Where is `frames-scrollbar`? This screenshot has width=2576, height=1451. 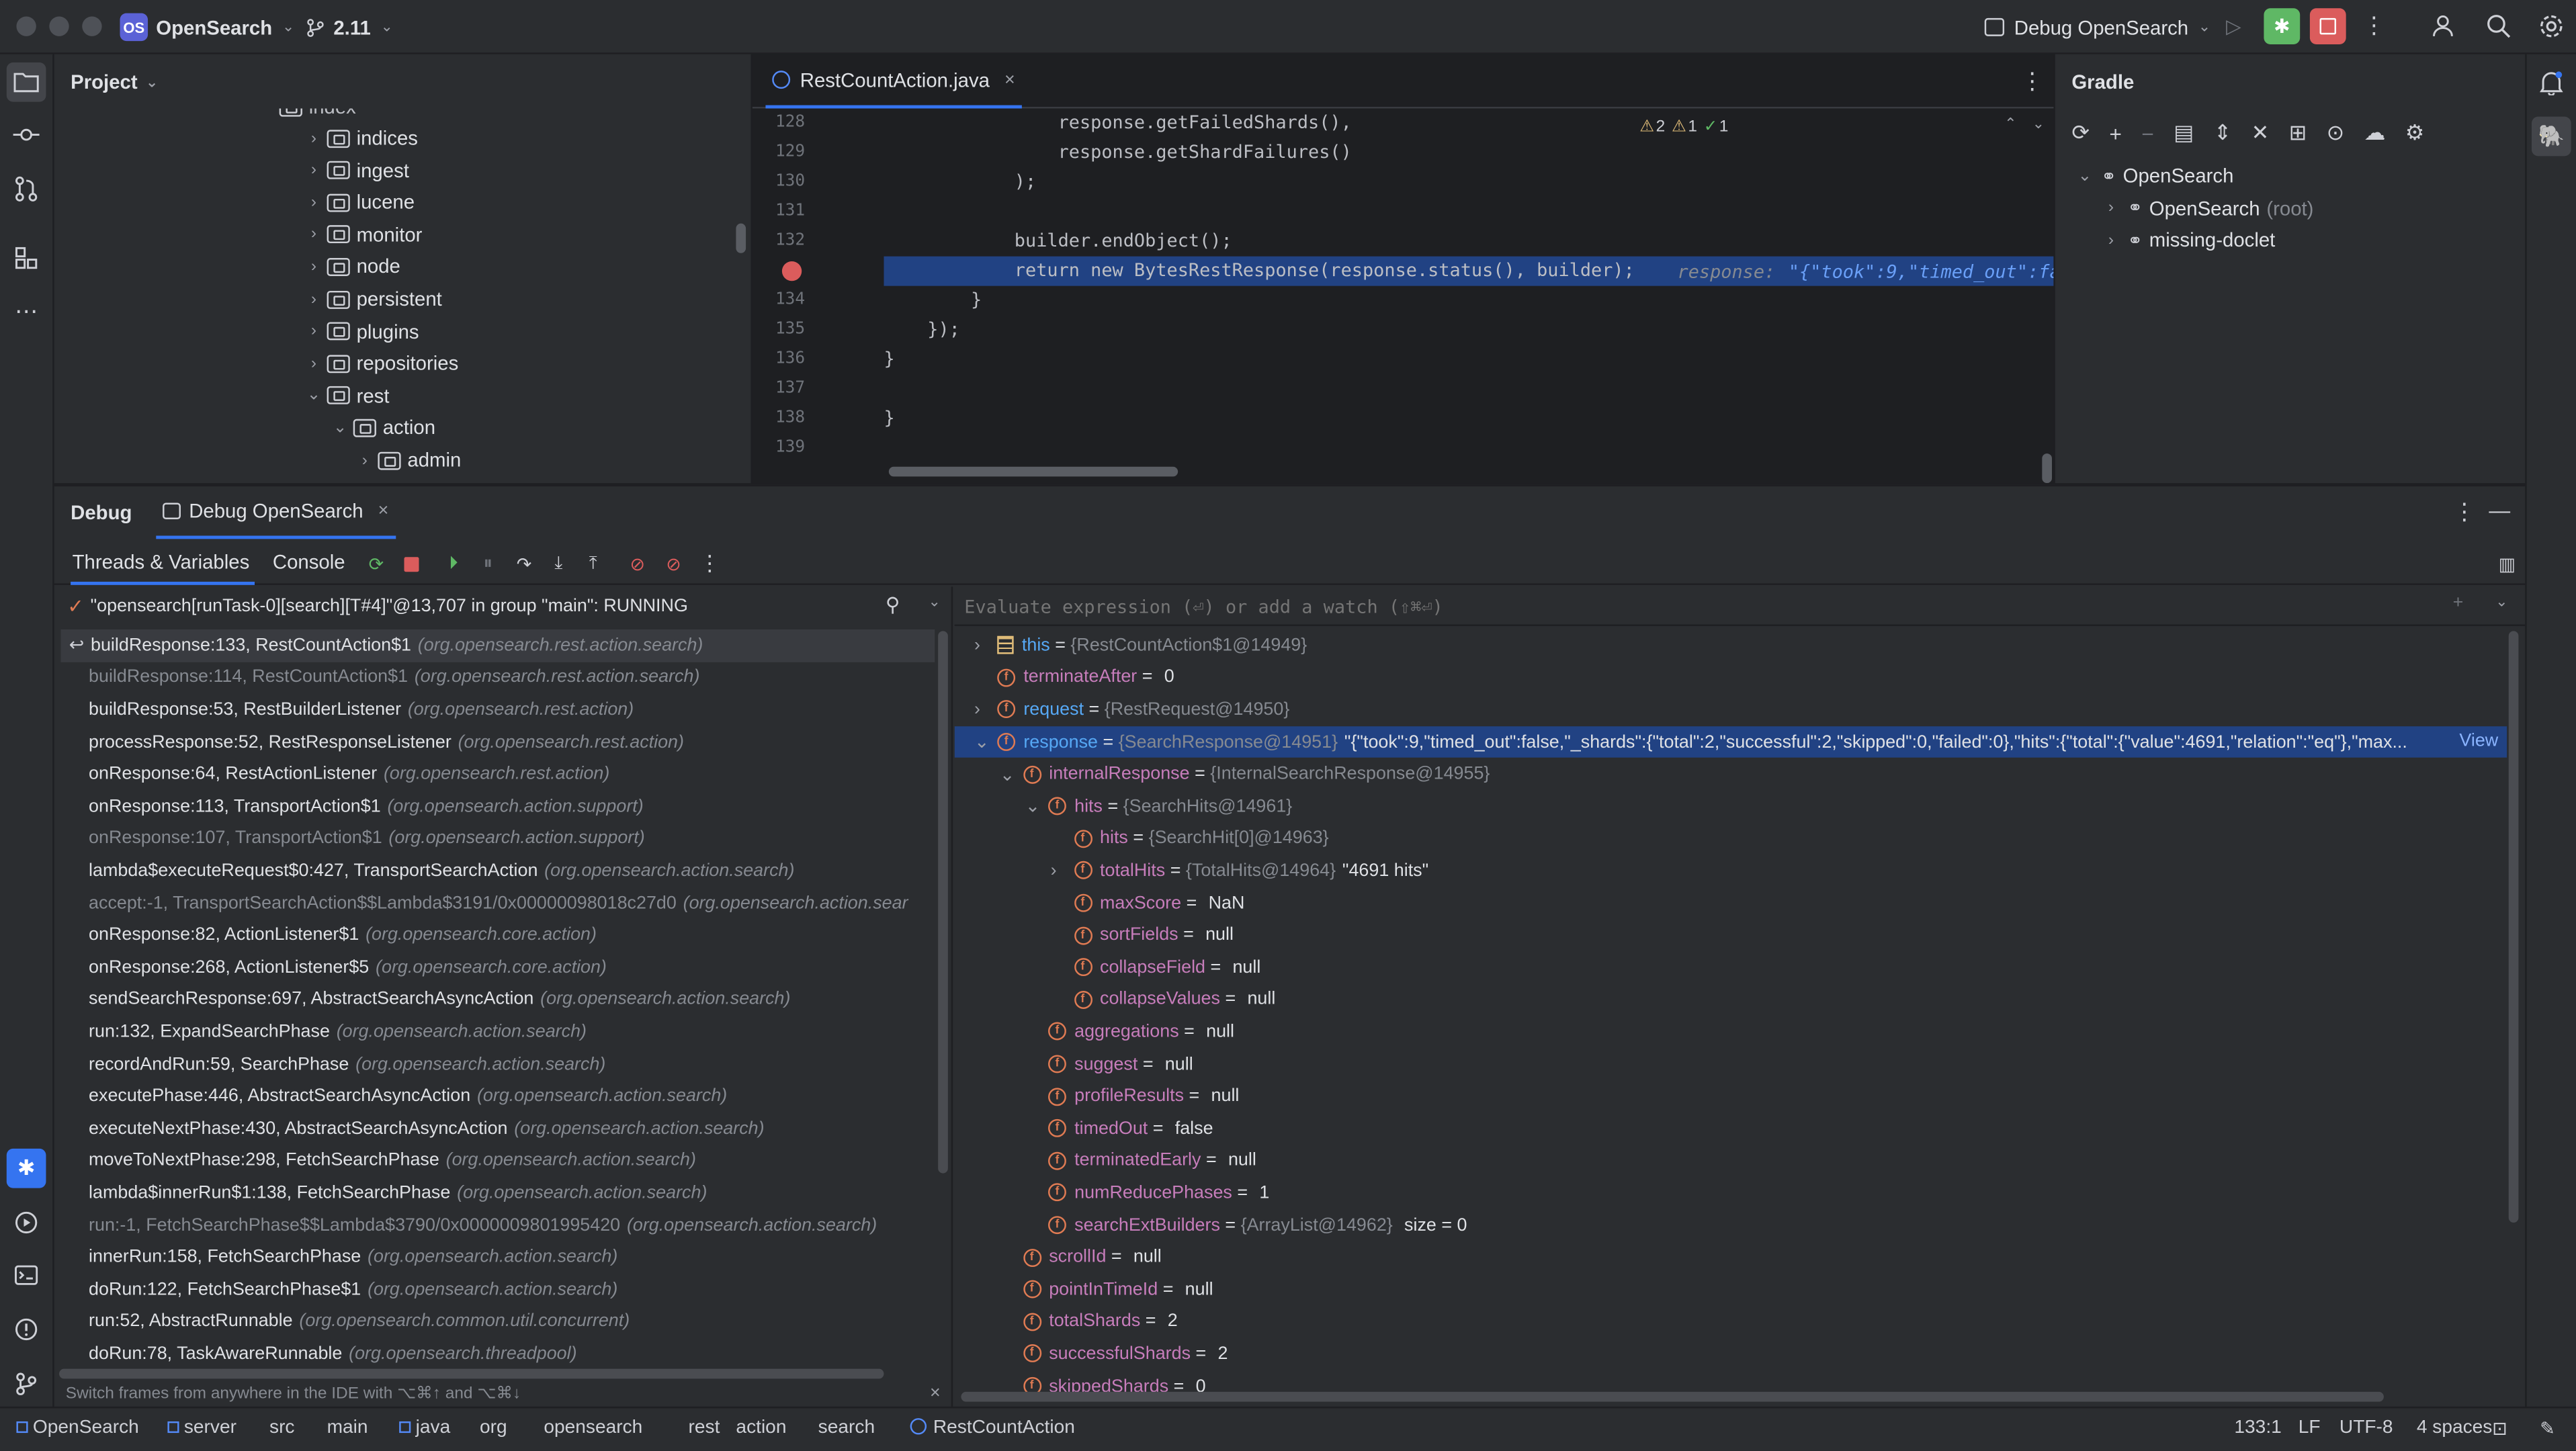
frames-scrollbar is located at coordinates (943, 903).